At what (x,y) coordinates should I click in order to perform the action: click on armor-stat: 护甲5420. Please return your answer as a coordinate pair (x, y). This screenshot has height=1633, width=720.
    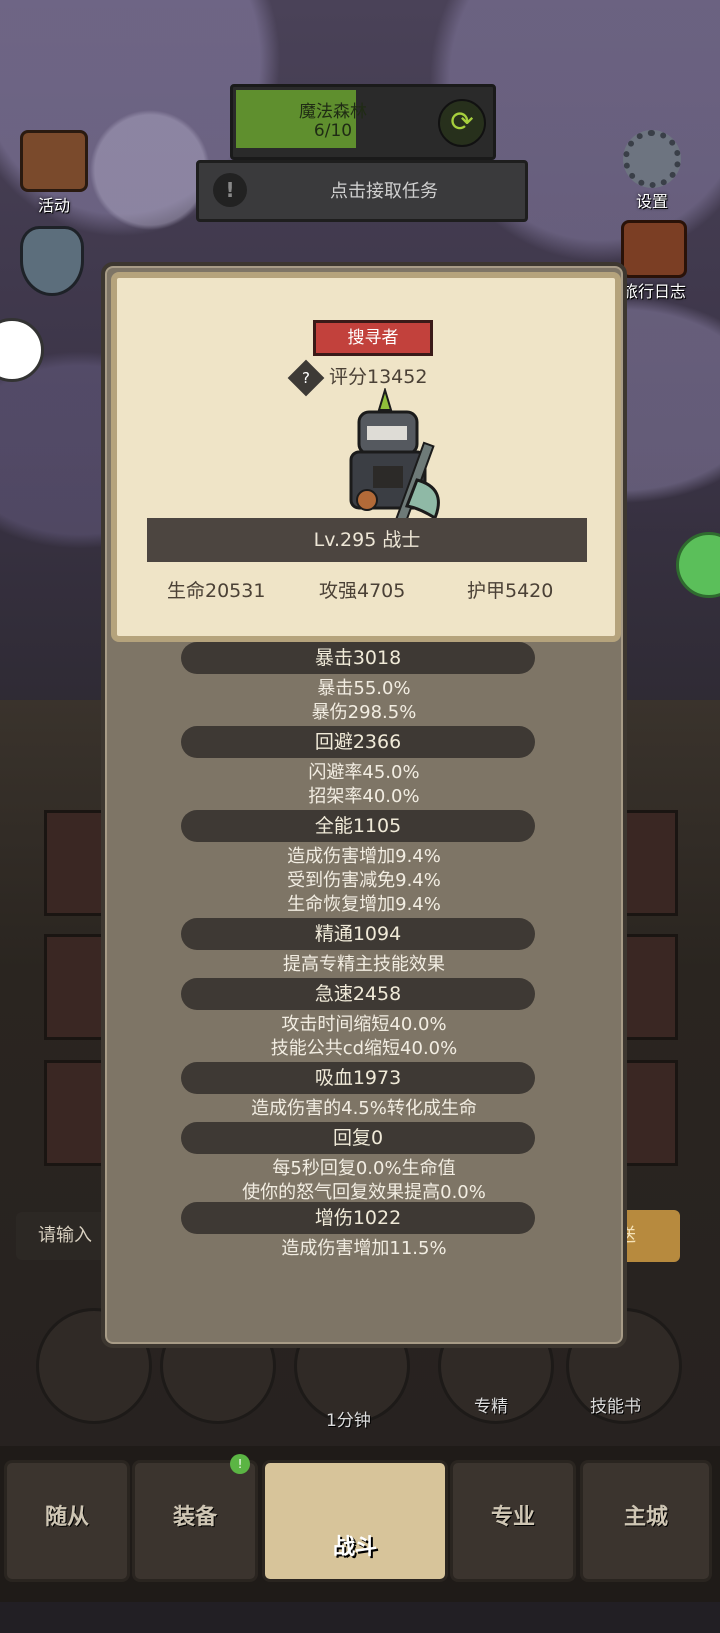
    Looking at the image, I should click on (510, 591).